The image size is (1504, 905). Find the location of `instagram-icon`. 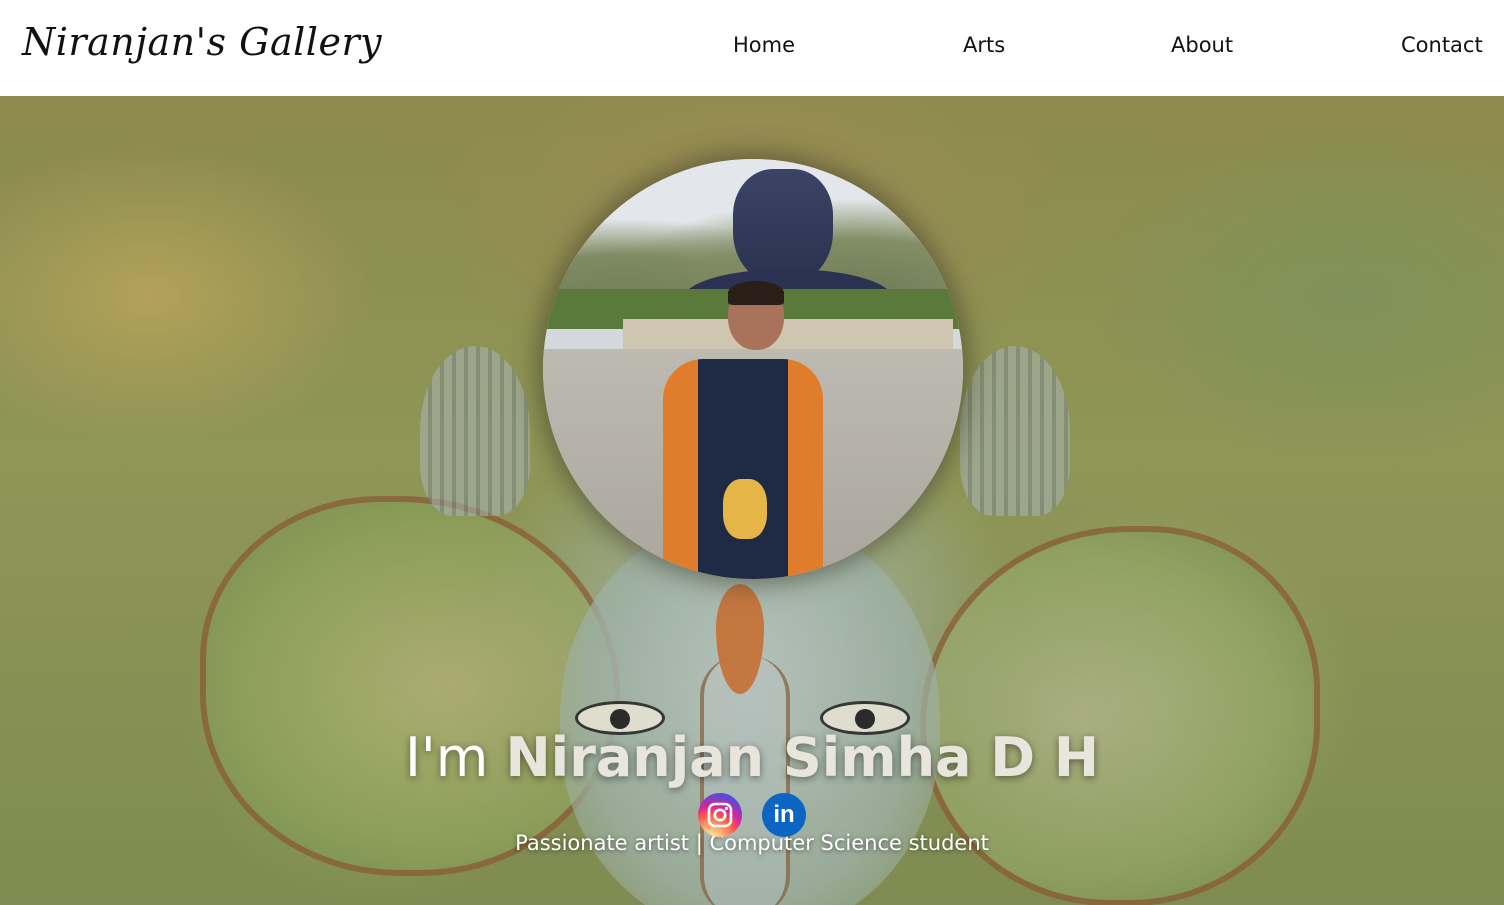

instagram-icon is located at coordinates (720, 815).